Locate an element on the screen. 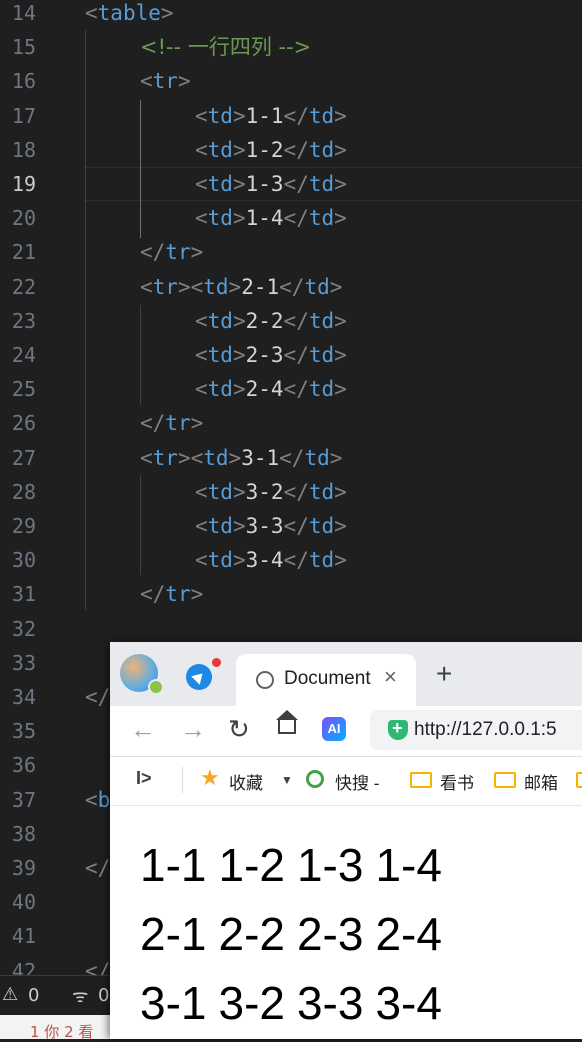  code-line: 26 </tr> is located at coordinates (291, 423).